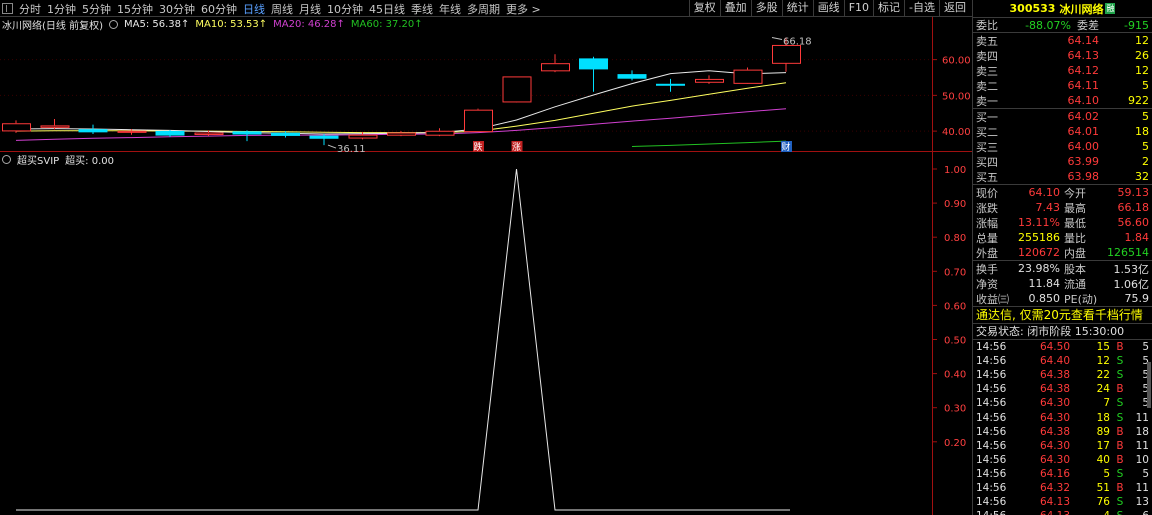  Describe the element at coordinates (96, 9) in the screenshot. I see `period-tab-2: 5分钟` at that location.